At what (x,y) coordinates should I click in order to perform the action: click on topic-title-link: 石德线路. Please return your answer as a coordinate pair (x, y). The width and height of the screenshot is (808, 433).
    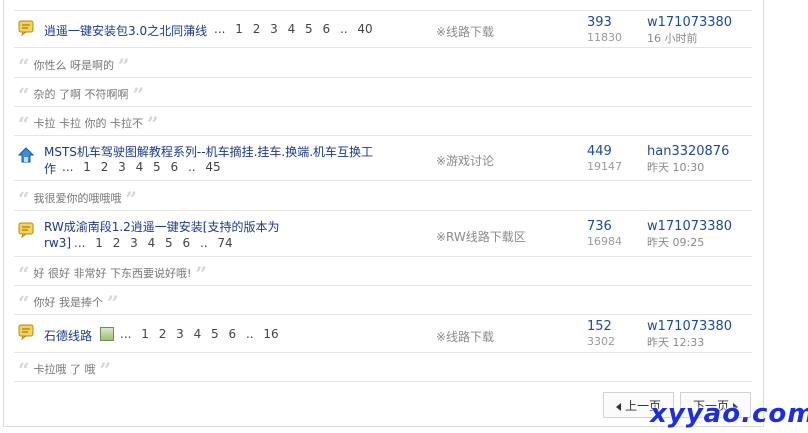
    Looking at the image, I should click on (68, 335).